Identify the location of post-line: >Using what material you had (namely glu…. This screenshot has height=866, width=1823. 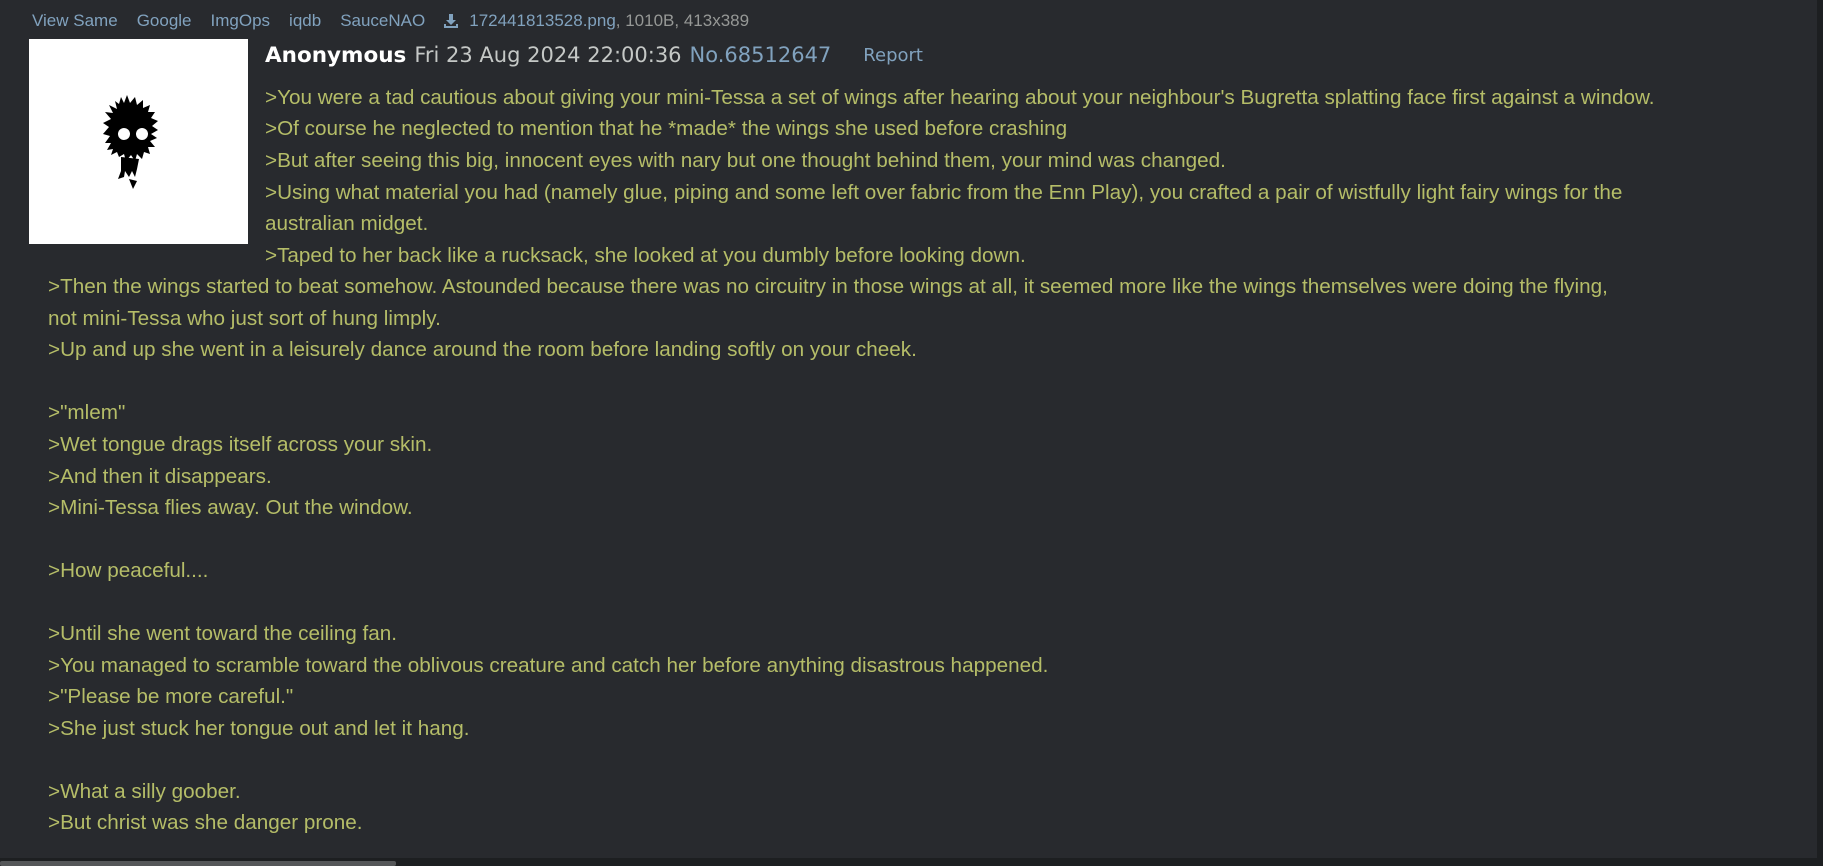
(944, 192).